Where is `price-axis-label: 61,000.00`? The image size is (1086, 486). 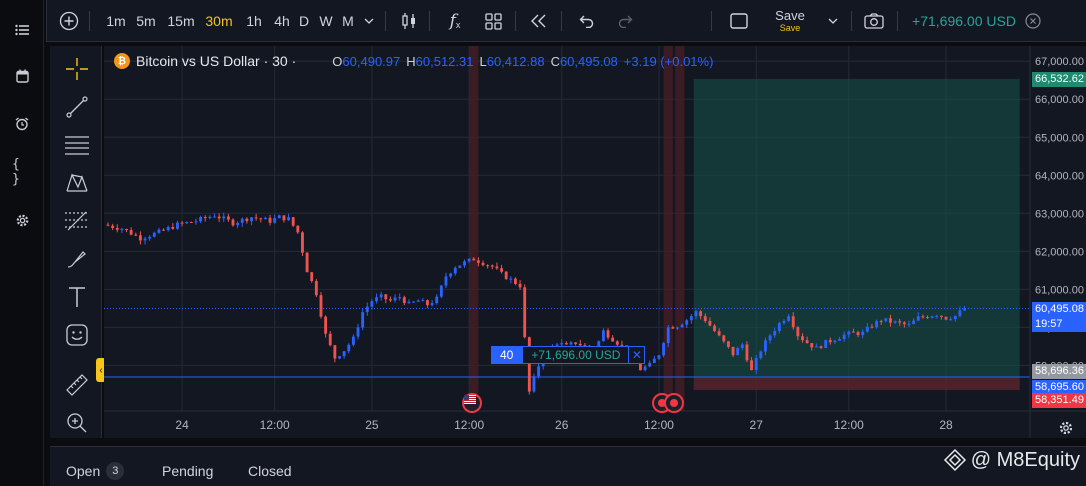
price-axis-label: 61,000.00 is located at coordinates (1059, 290).